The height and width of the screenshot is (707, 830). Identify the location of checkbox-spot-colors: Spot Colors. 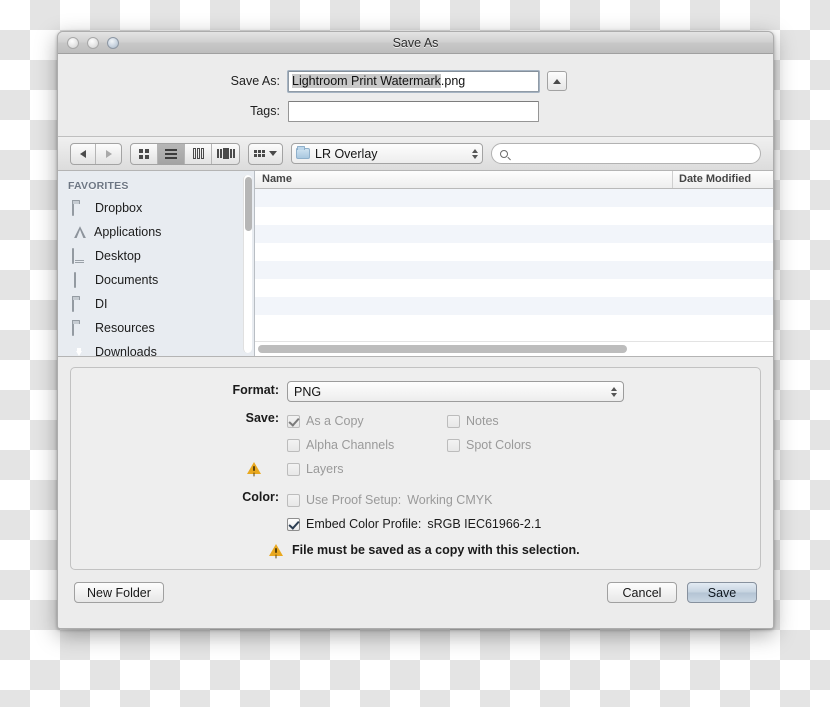
(527, 445).